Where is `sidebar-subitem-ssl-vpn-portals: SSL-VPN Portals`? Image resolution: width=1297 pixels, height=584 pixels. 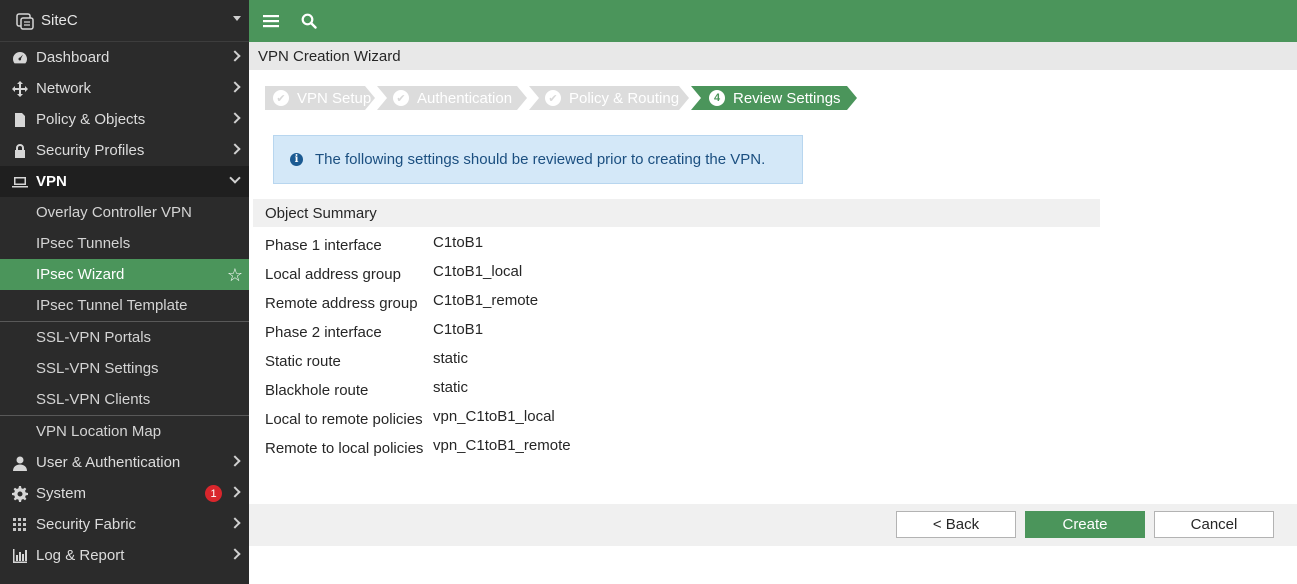 sidebar-subitem-ssl-vpn-portals: SSL-VPN Portals is located at coordinates (124, 337).